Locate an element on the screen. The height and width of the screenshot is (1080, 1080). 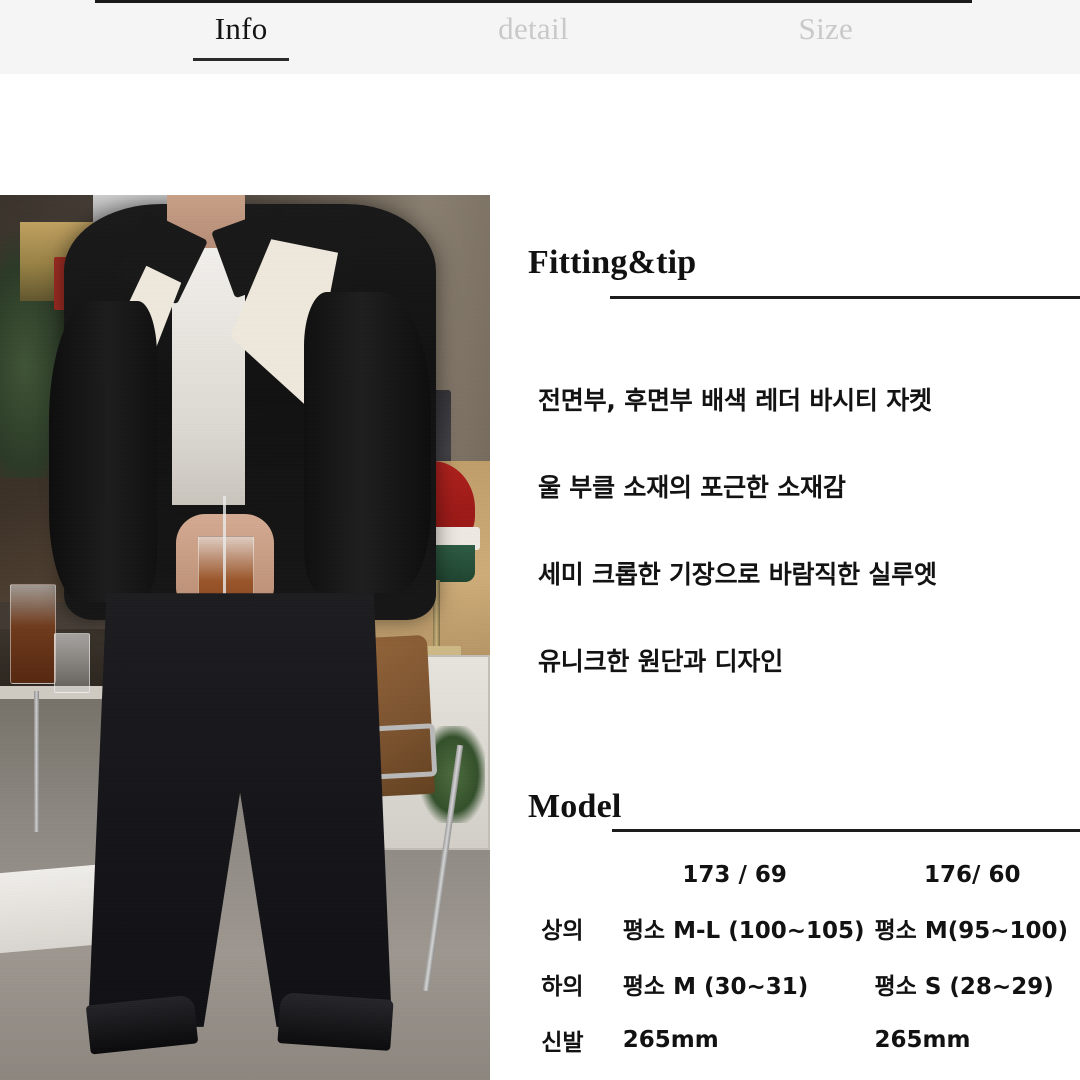
fitting-point: 전면부, 후면부 배색 레더 바시티 자켓 is located at coordinates (735, 400).